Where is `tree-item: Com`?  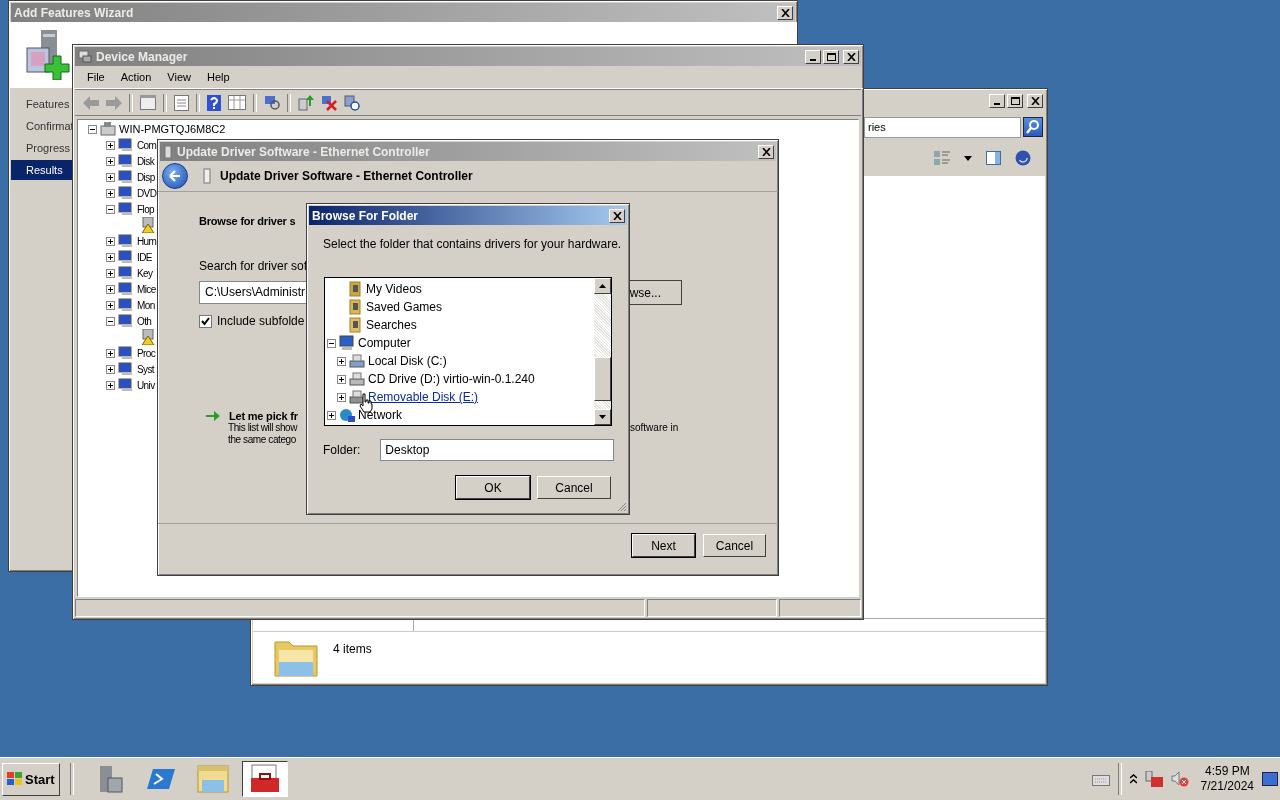
tree-item: Com is located at coordinates (147, 145).